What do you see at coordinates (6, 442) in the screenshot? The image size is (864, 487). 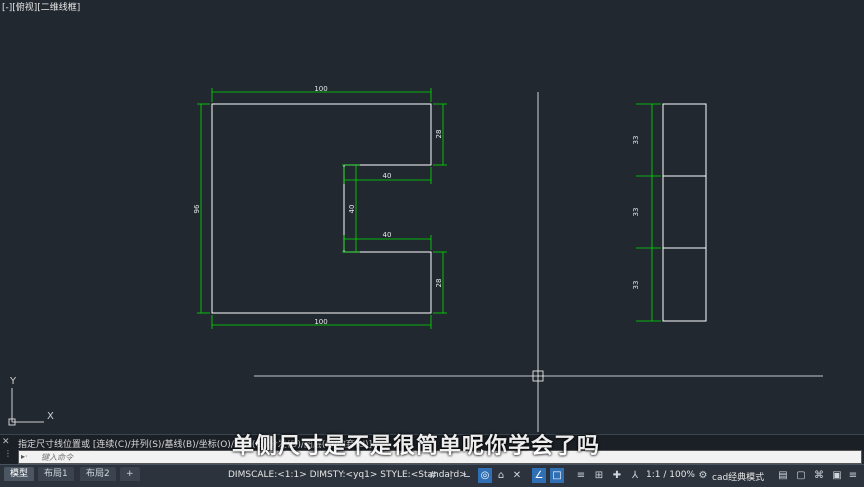 I see `close-icon: ✕` at bounding box center [6, 442].